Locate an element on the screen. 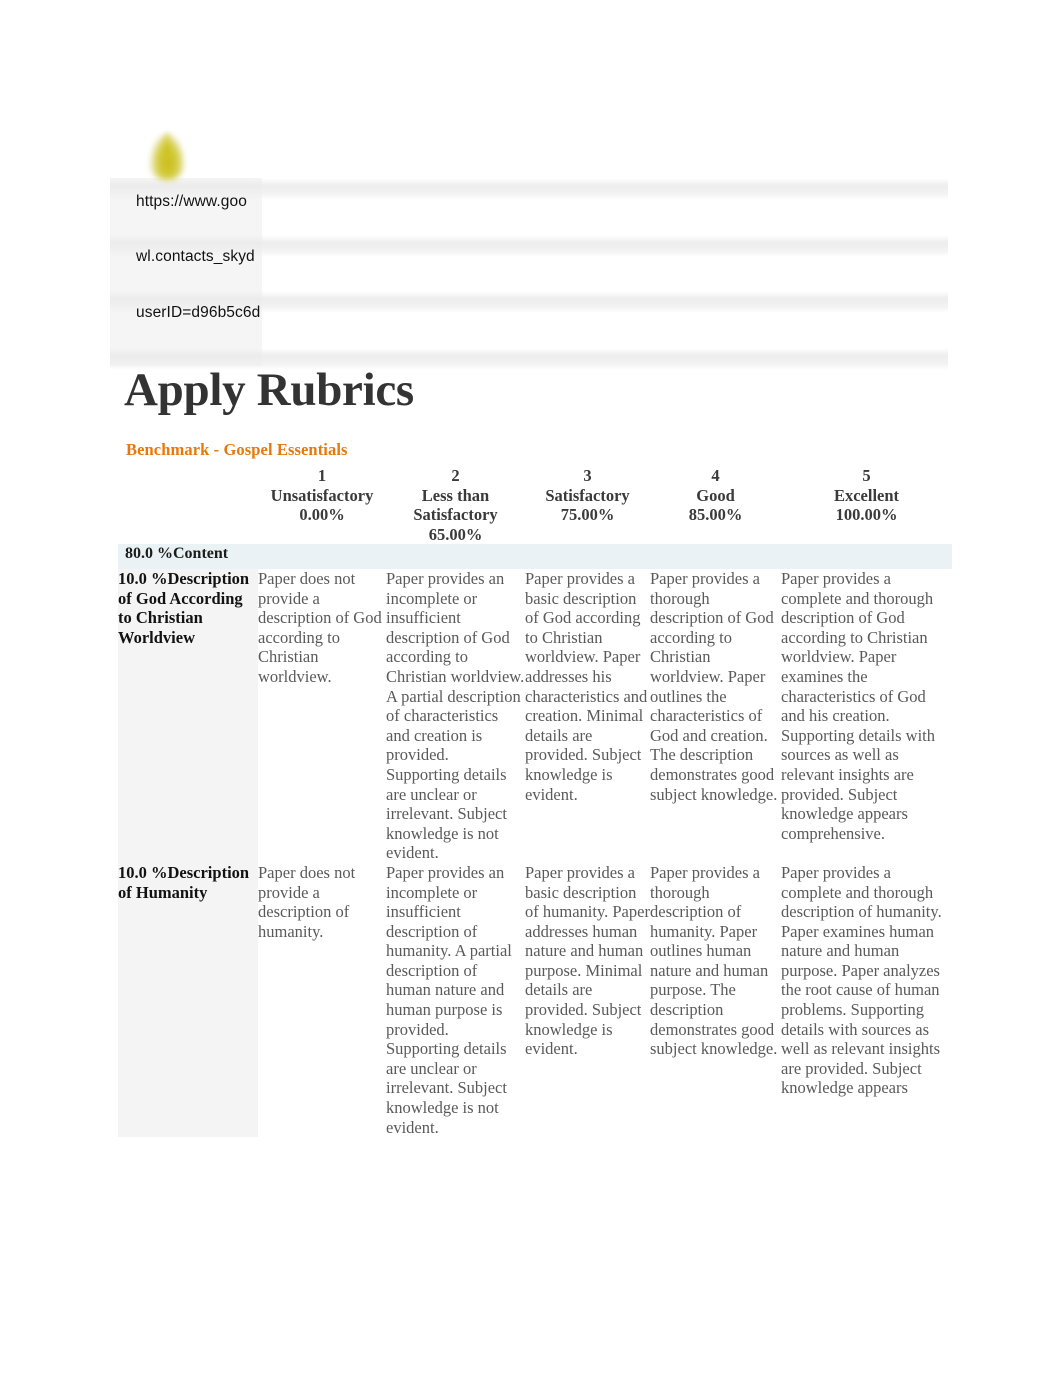 This screenshot has height=1377, width=1062. column-label: Less than Satisfactory is located at coordinates (455, 505).